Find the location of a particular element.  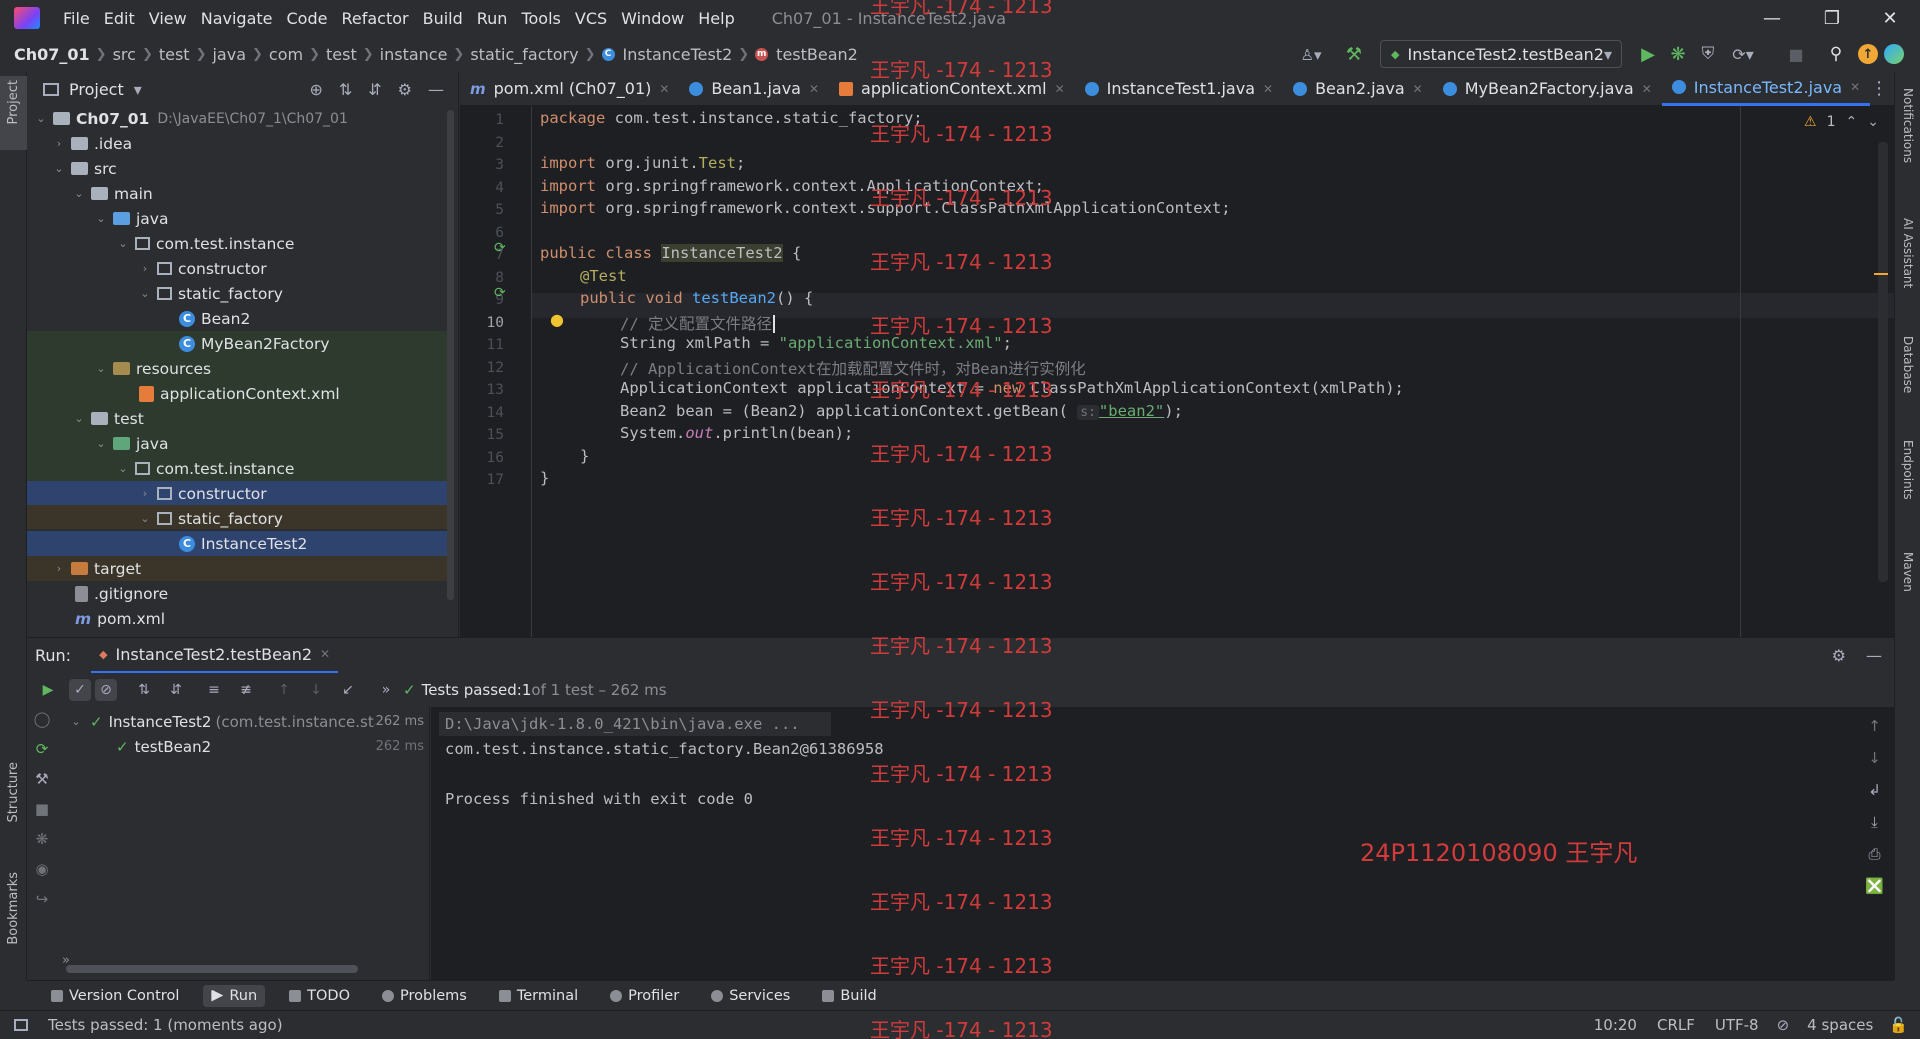

breadcrumb-item: test is located at coordinates (174, 54).